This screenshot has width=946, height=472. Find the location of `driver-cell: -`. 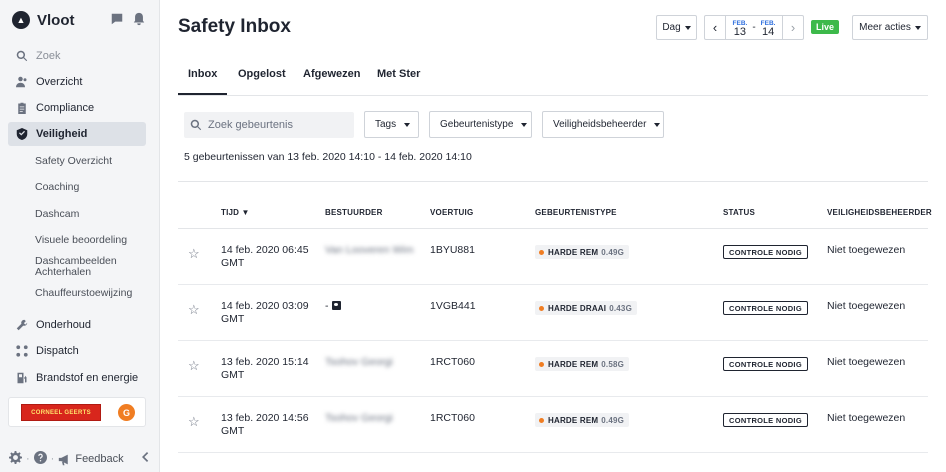

driver-cell: - is located at coordinates (333, 306).